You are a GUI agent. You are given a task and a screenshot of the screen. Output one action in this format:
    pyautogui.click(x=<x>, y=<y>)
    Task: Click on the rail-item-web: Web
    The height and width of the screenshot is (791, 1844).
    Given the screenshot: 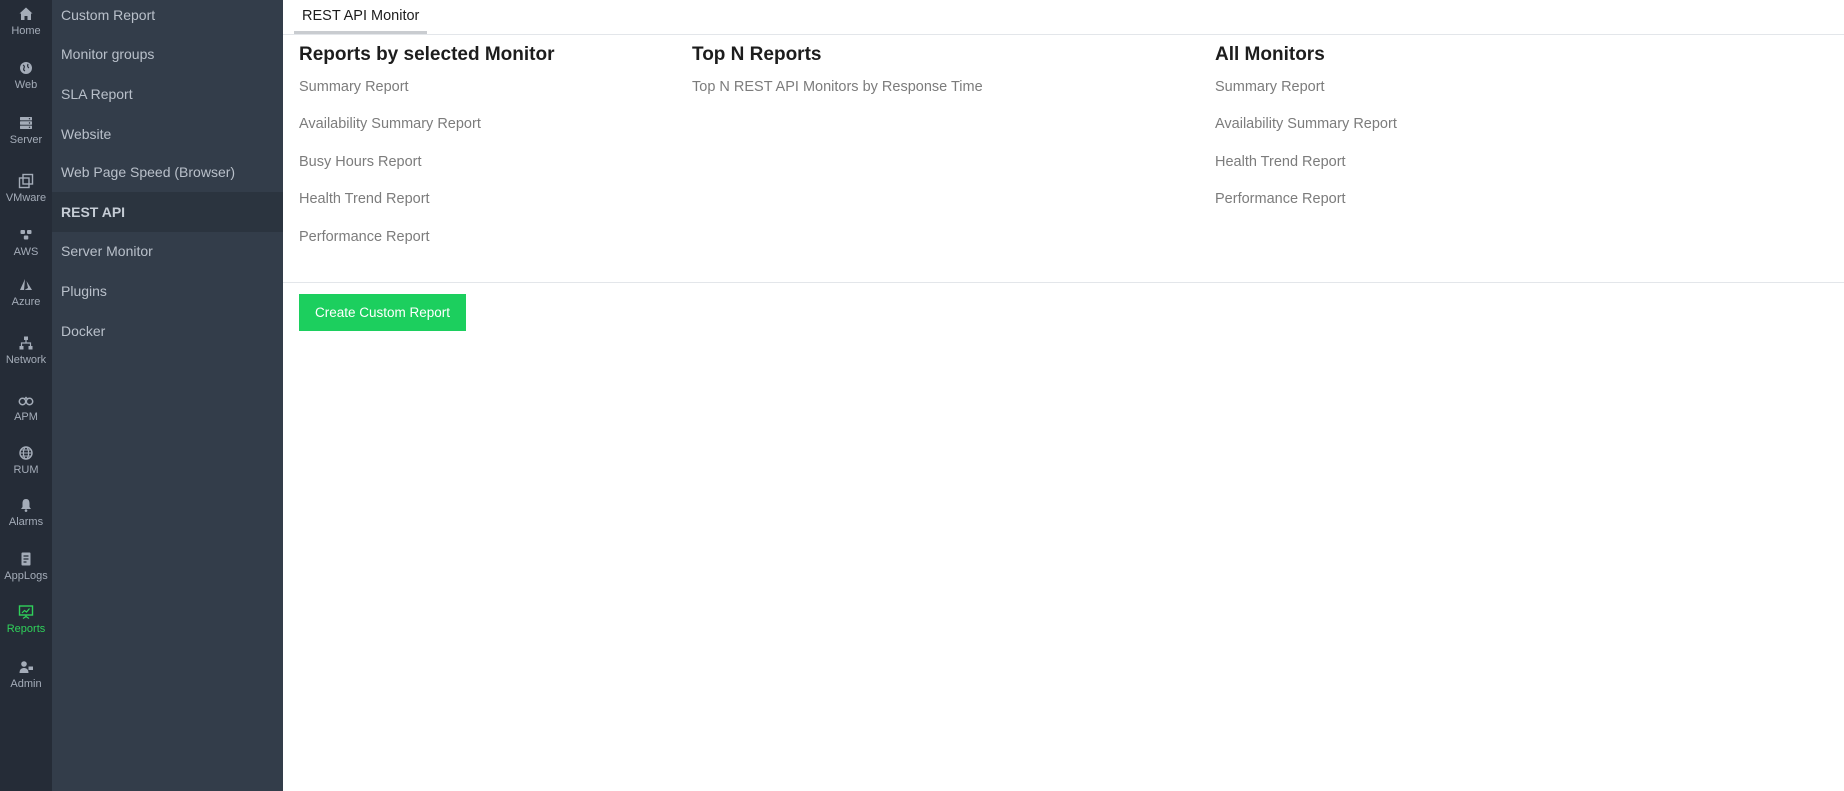 What is the action you would take?
    pyautogui.click(x=26, y=75)
    